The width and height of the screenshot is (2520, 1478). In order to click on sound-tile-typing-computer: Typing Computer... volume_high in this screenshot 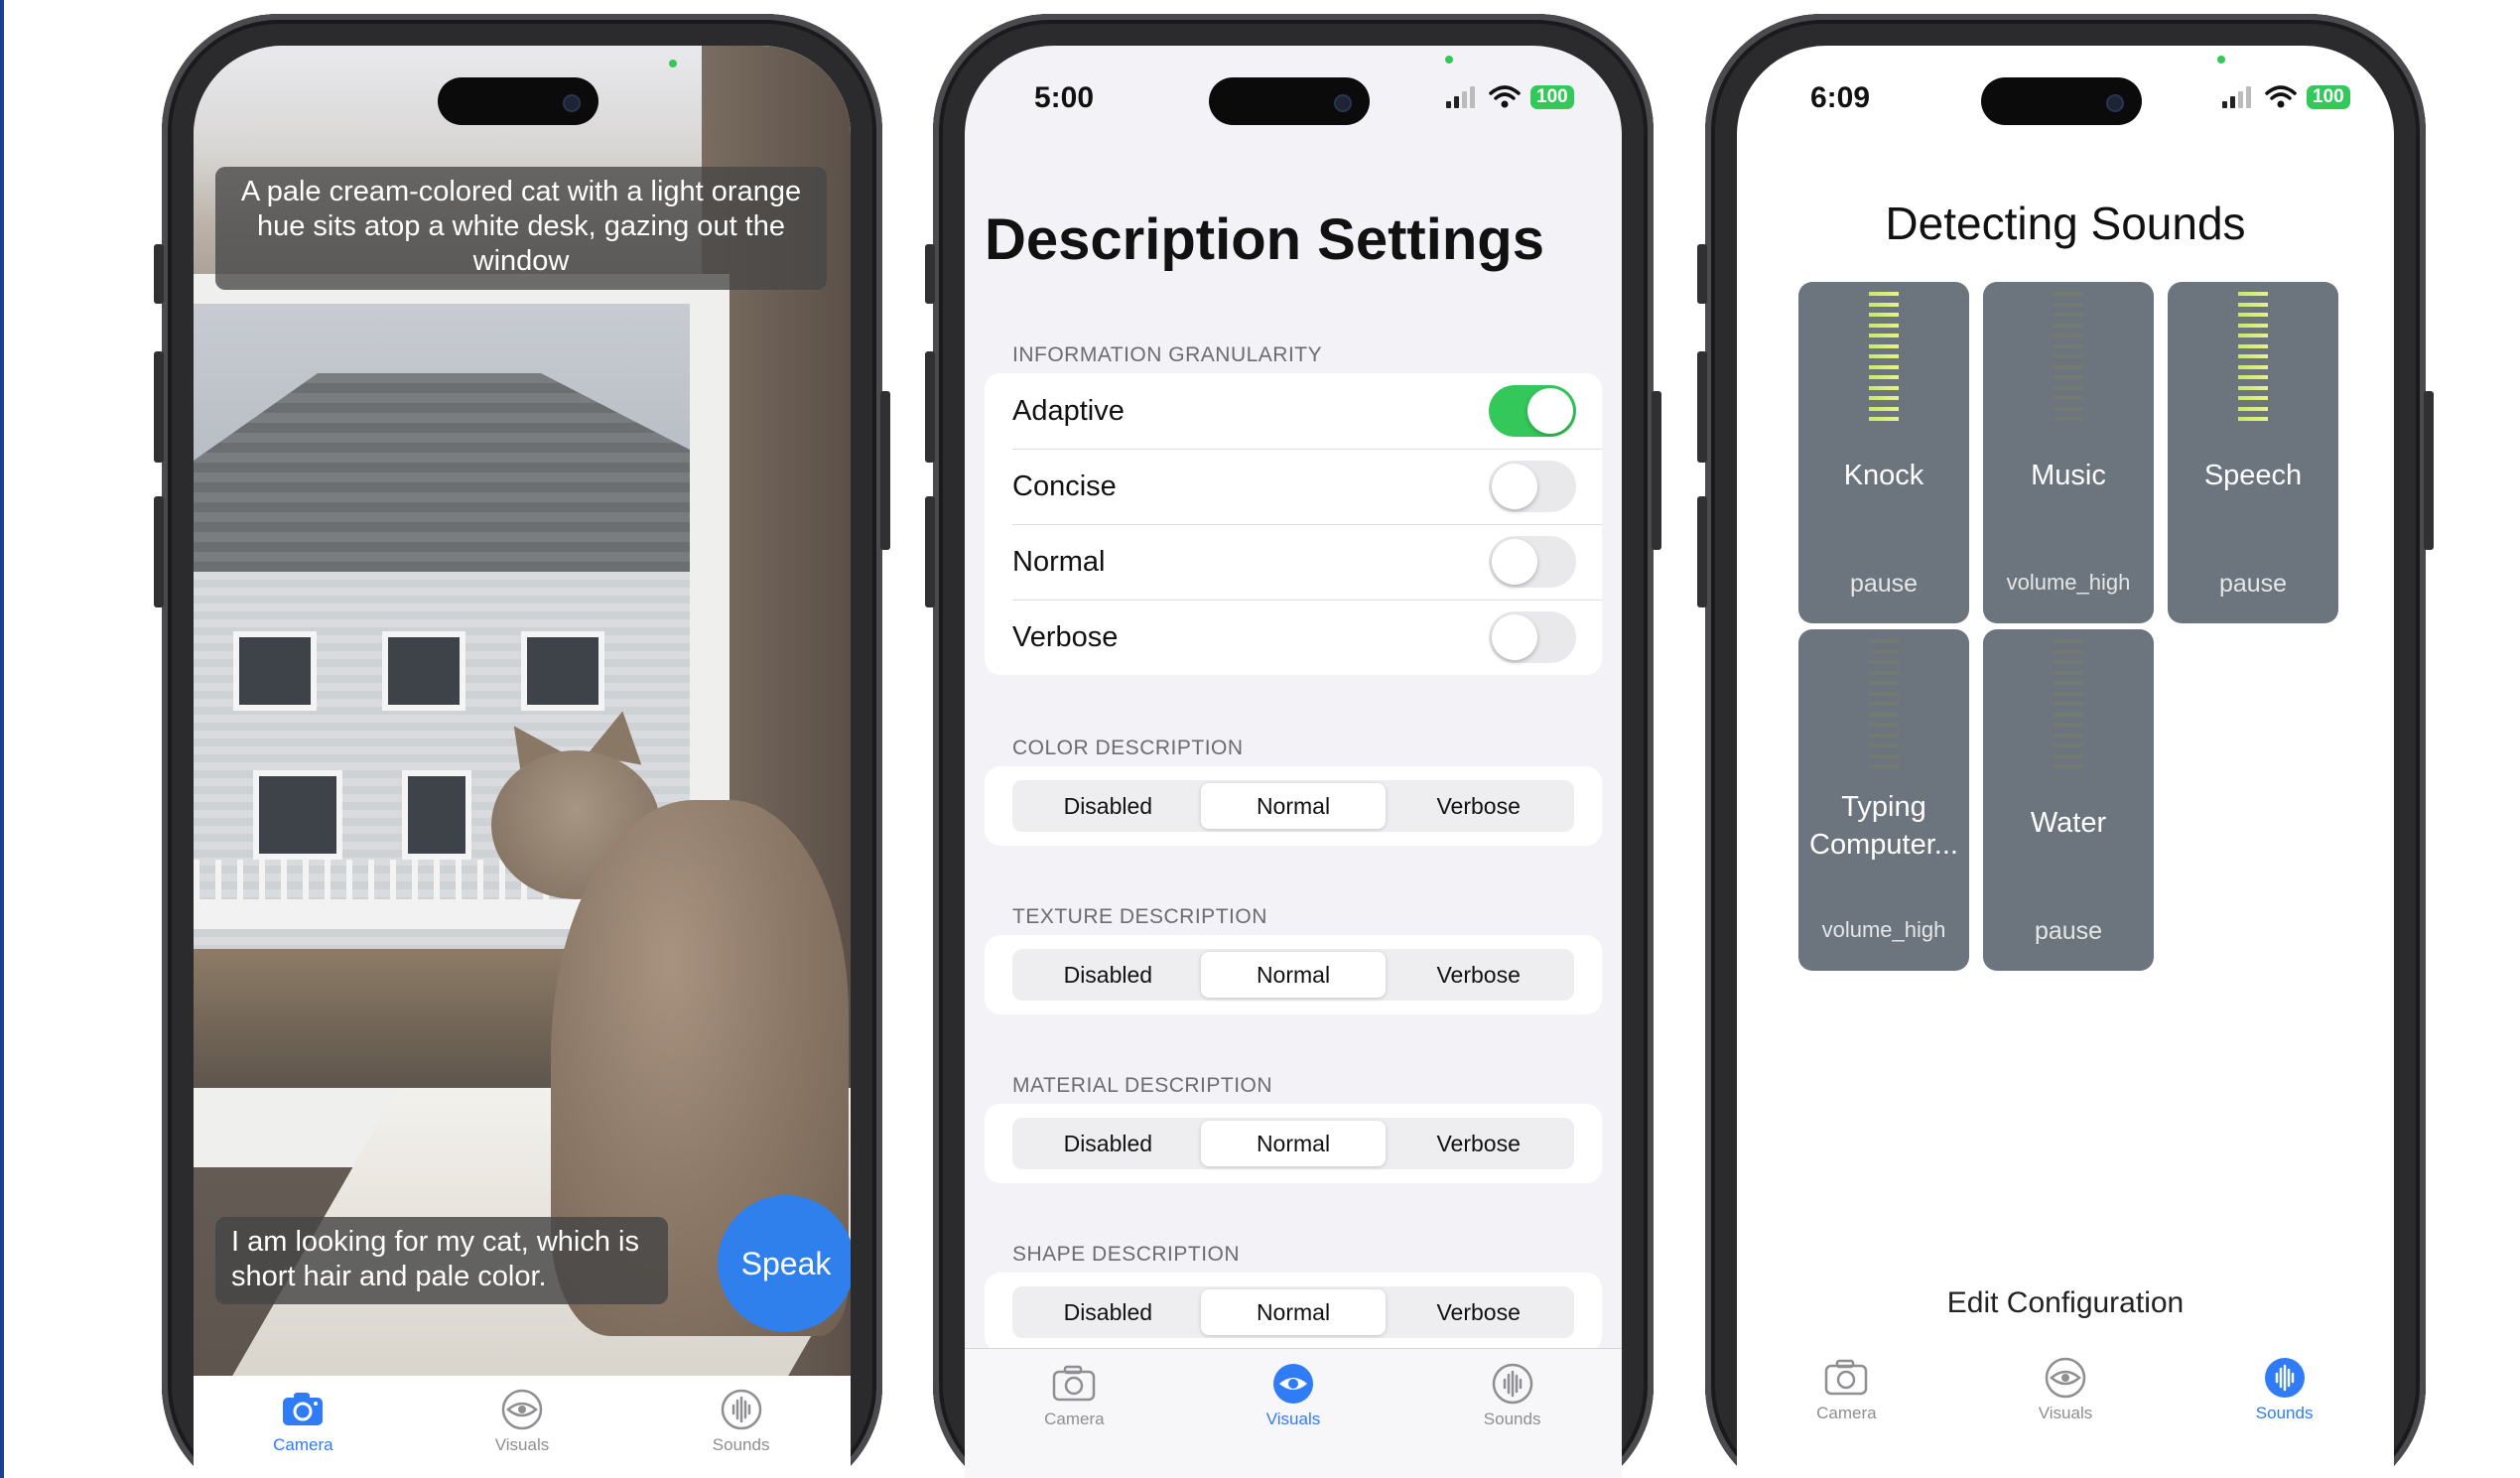, I will do `click(1883, 800)`.